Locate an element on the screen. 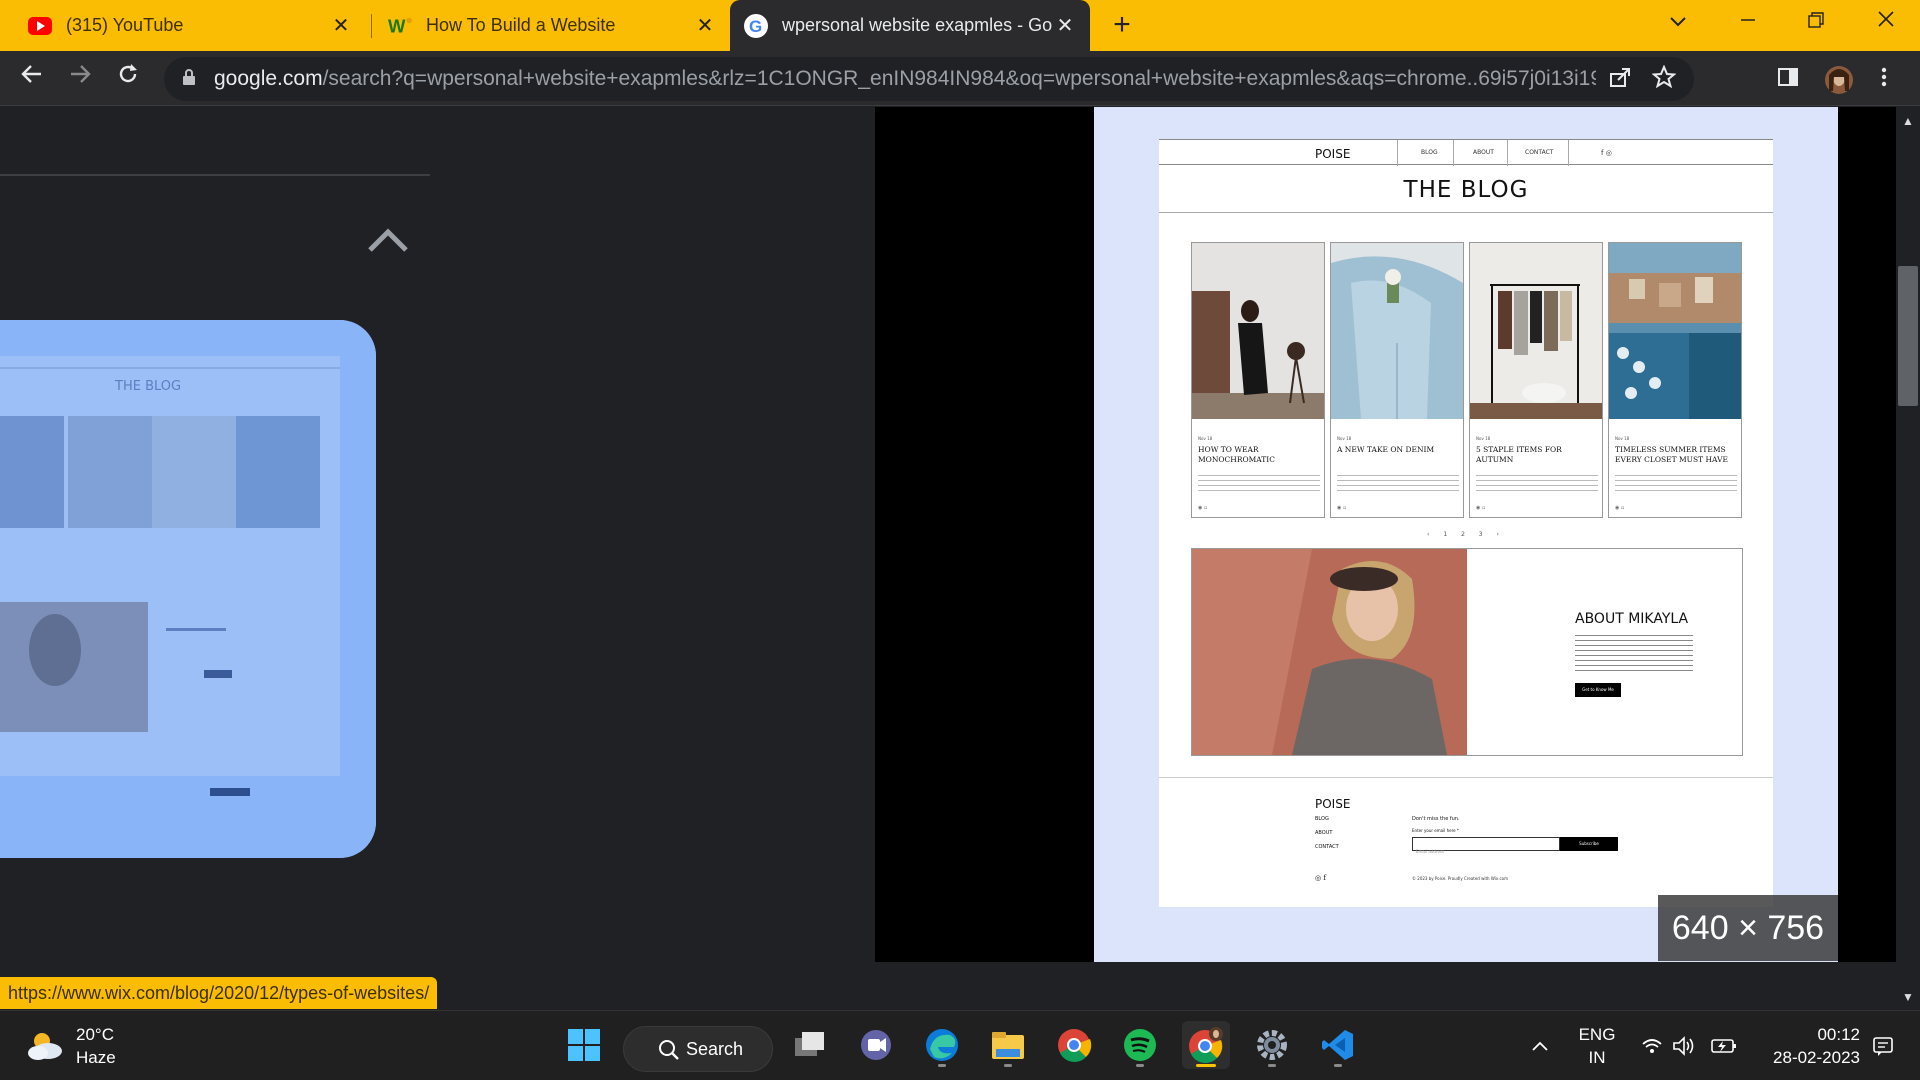 The image size is (1920, 1080). scrollbar-track is located at coordinates (1908, 558).